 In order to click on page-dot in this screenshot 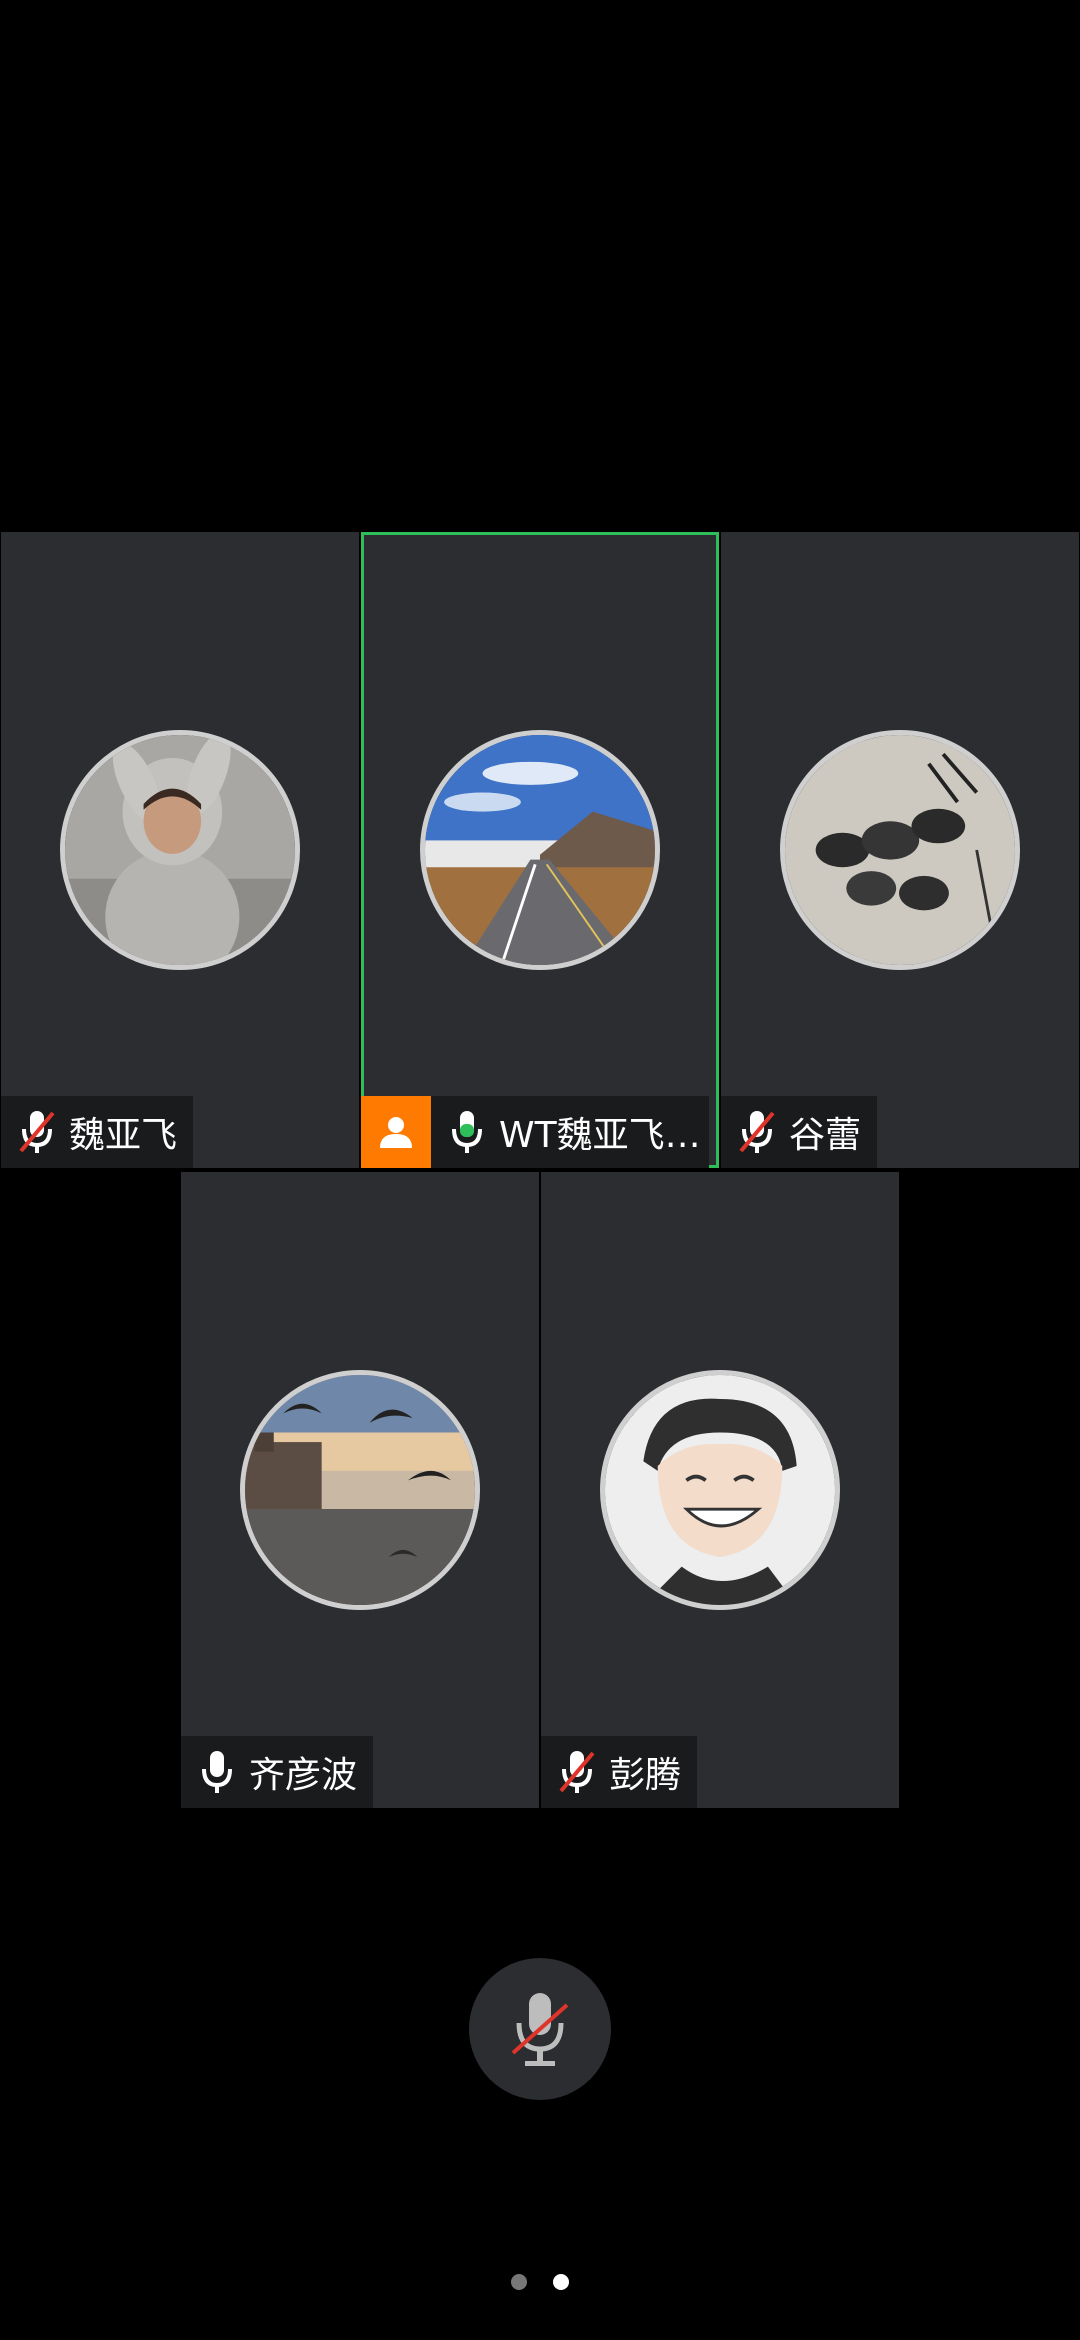, I will do `click(519, 2282)`.